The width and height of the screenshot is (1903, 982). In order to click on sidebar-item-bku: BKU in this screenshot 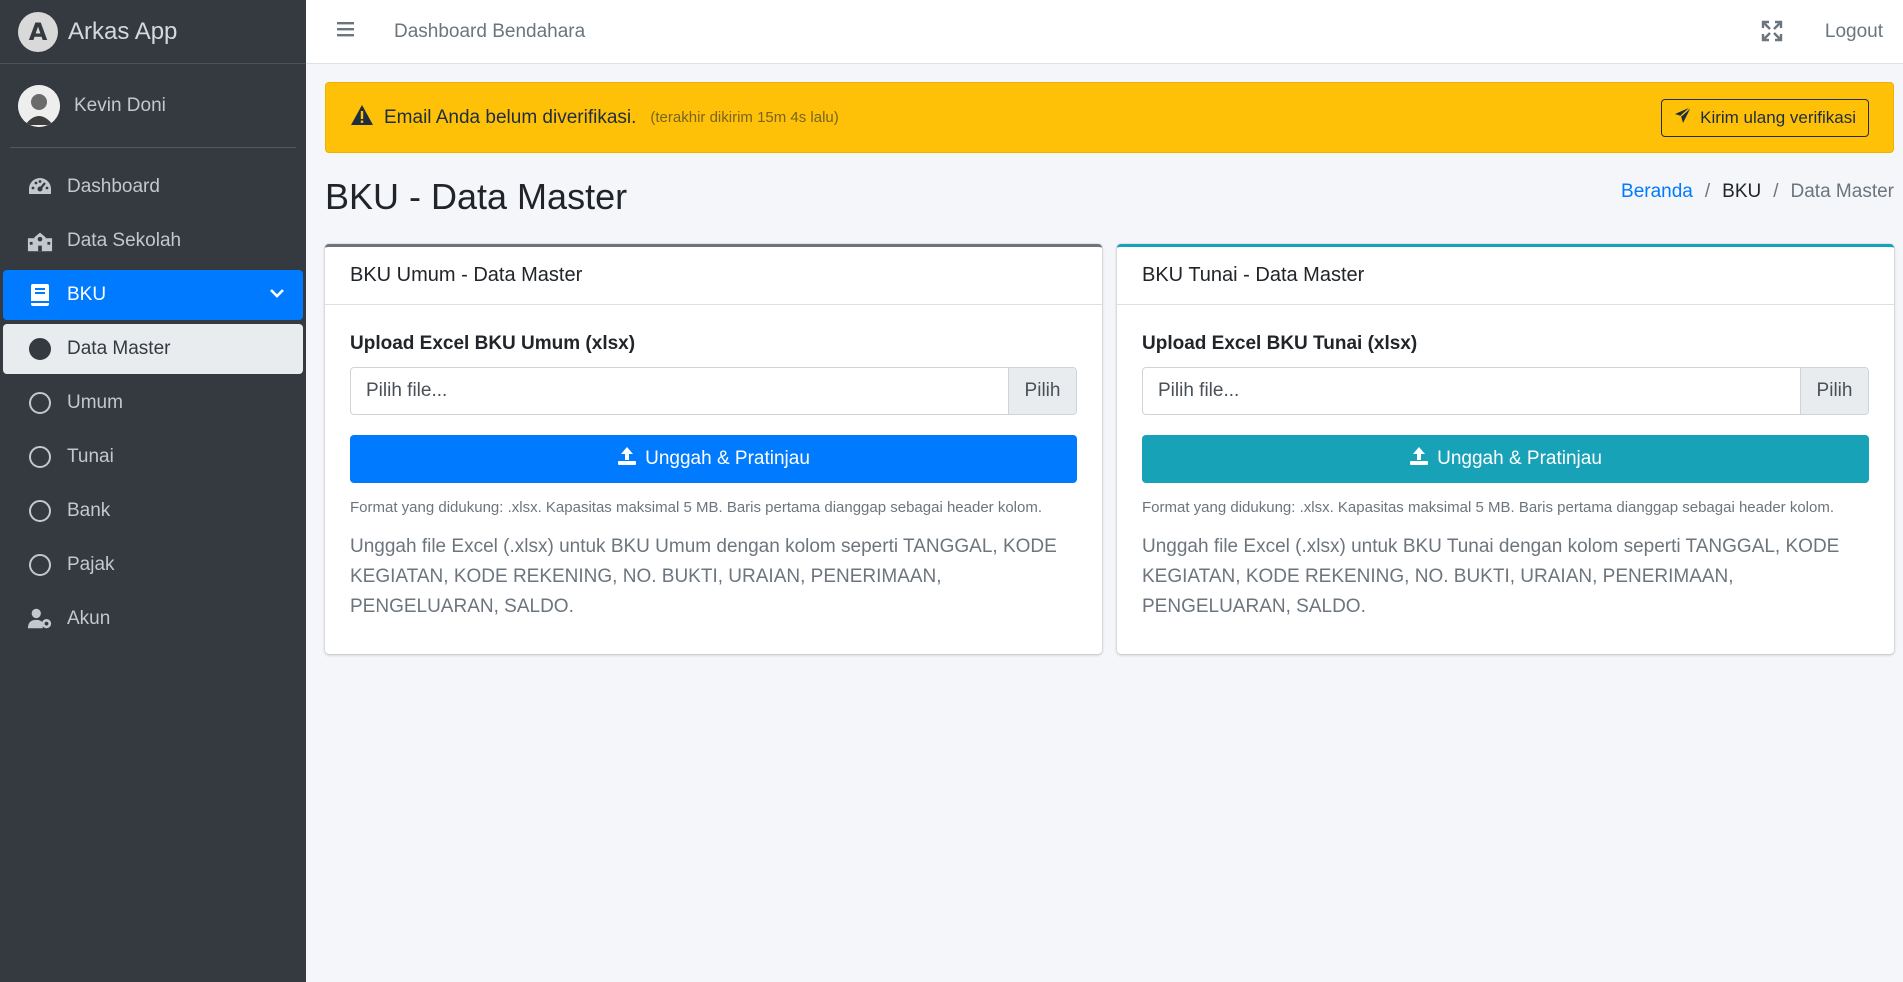, I will do `click(153, 295)`.